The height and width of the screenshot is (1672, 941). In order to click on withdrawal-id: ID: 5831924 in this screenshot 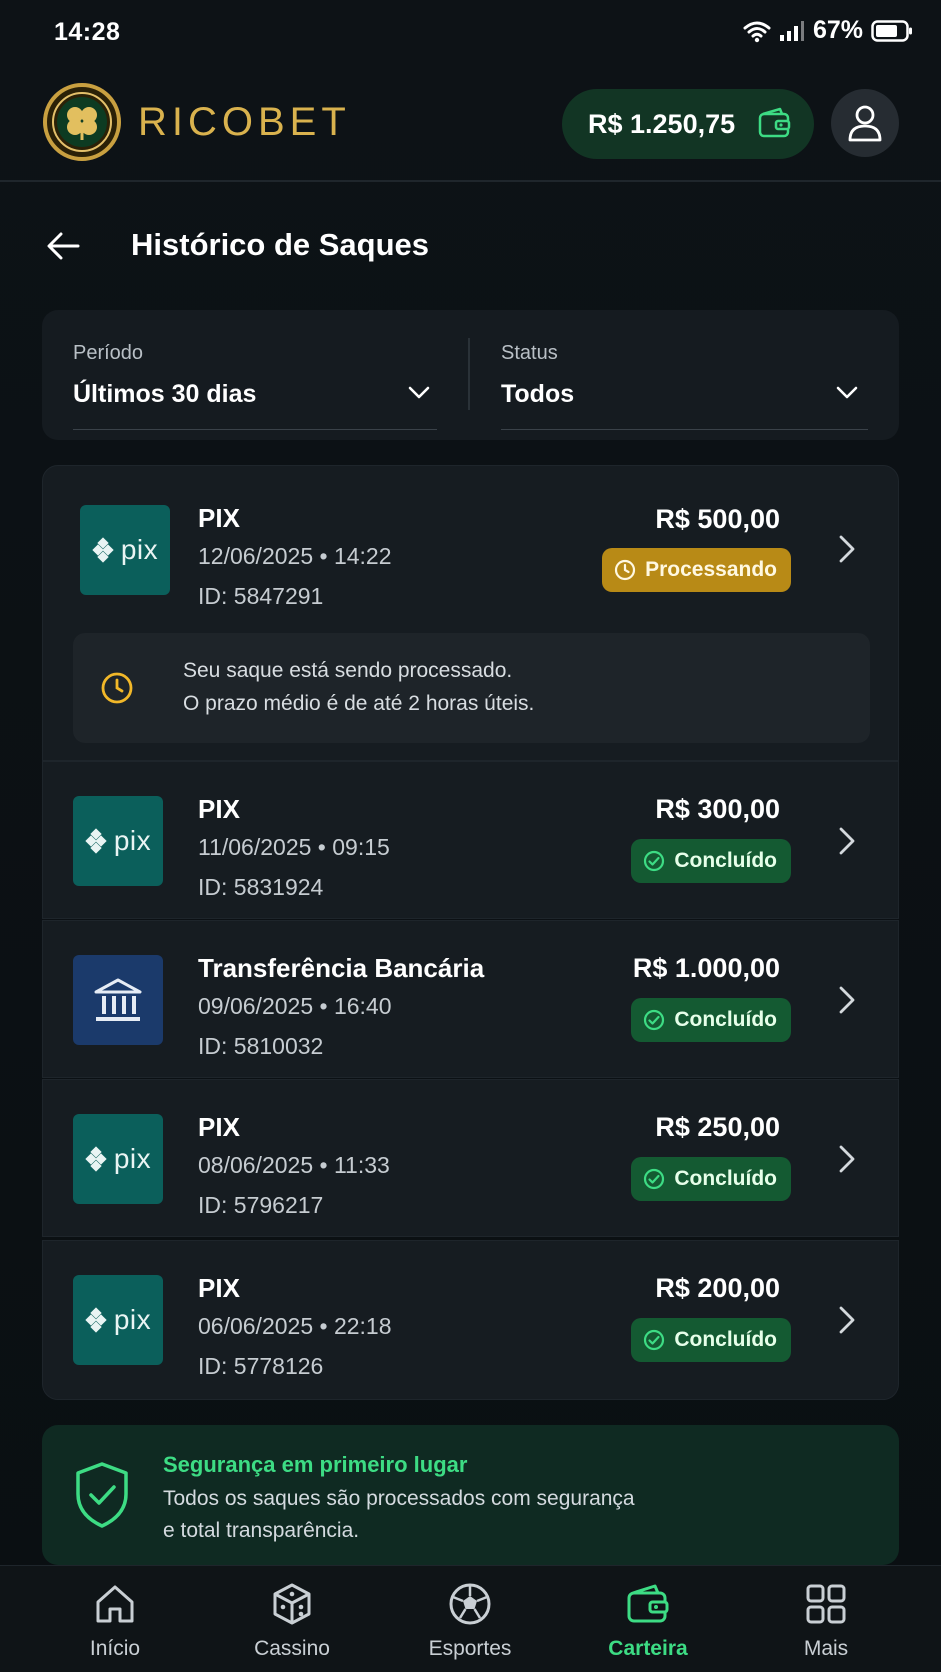, I will do `click(261, 887)`.